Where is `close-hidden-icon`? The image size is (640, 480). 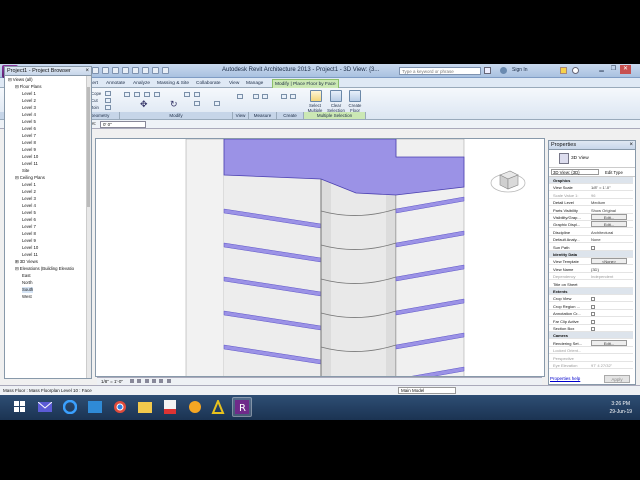
close-hidden-icon is located at coordinates (145, 70).